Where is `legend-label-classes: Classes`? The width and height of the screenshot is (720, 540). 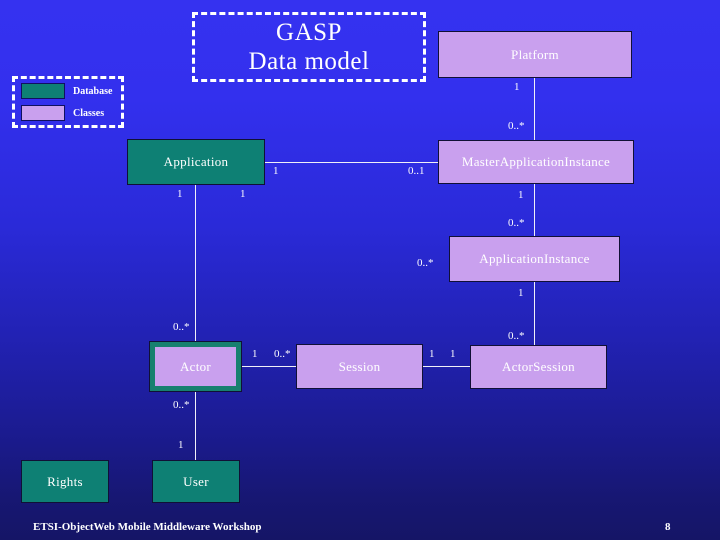
legend-label-classes: Classes is located at coordinates (89, 113).